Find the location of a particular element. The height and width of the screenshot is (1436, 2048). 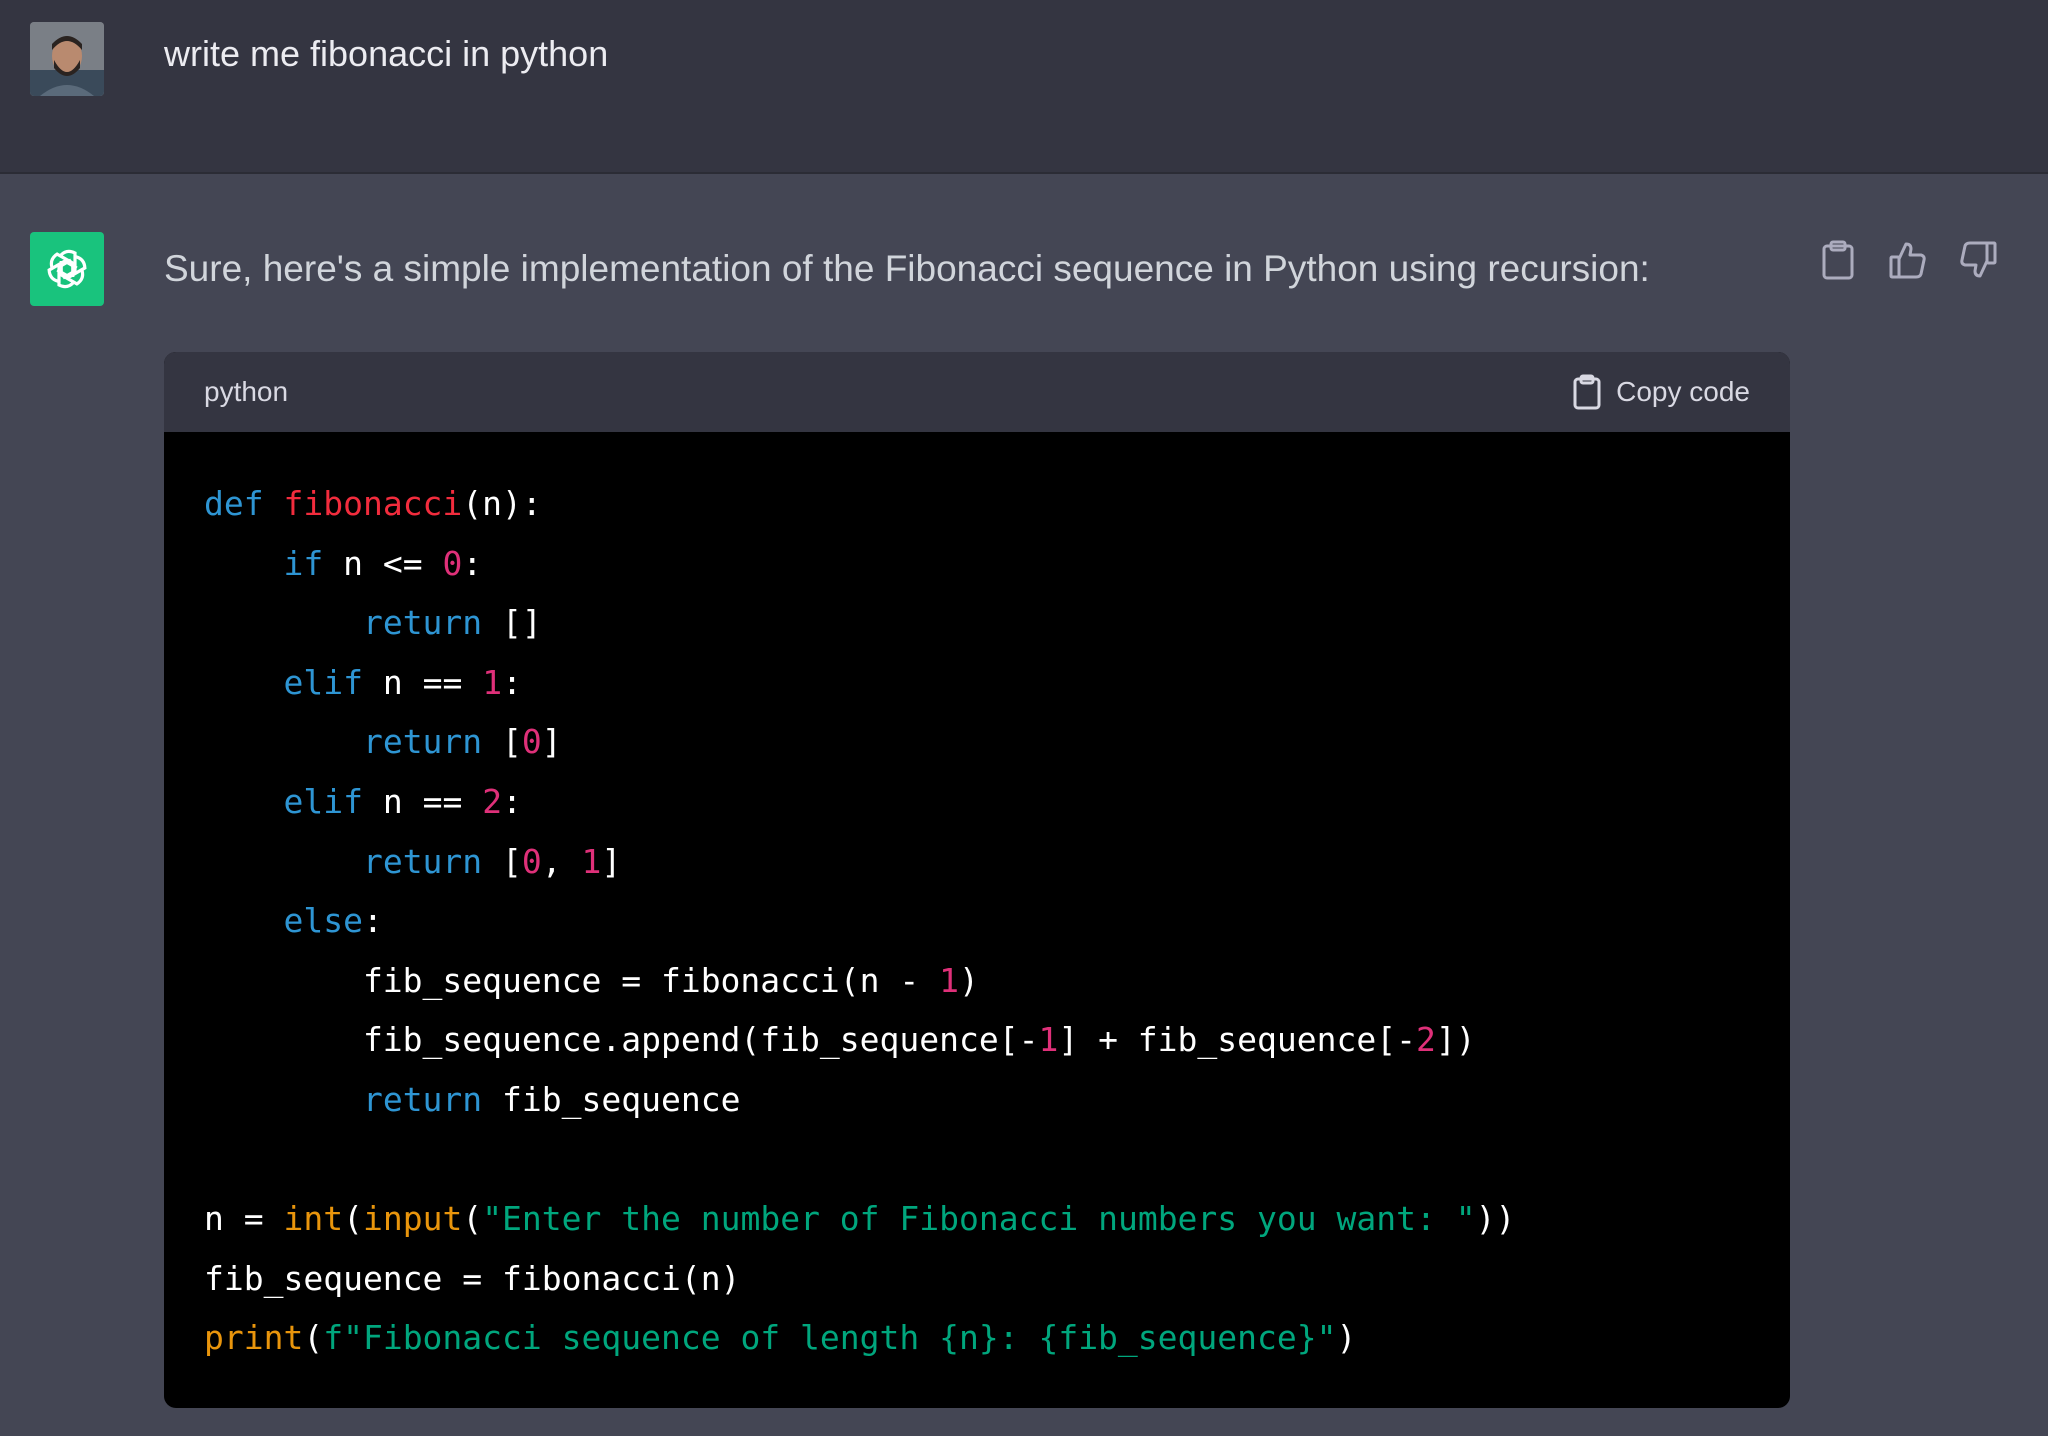

code-line: elif n == 2: is located at coordinates (363, 801).